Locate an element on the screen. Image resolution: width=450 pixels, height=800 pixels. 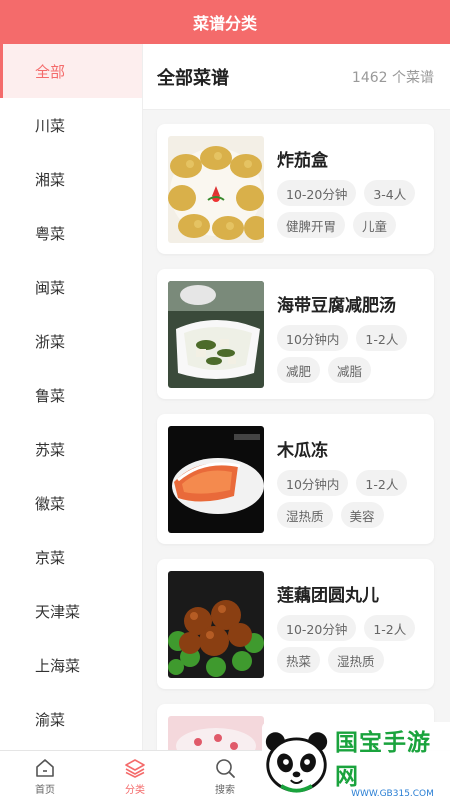
tab-label: 首页 is located at coordinates (45, 790).